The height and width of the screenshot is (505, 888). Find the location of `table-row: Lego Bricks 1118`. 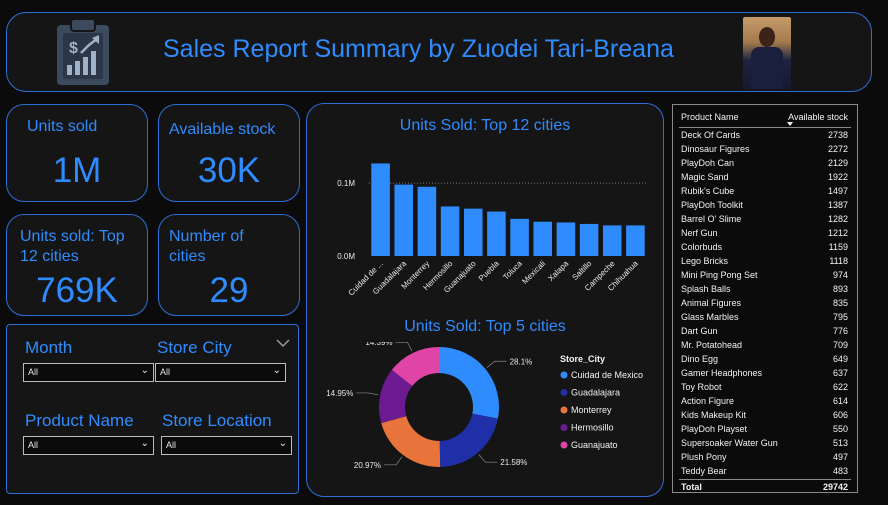

table-row: Lego Bricks 1118 is located at coordinates (765, 262).